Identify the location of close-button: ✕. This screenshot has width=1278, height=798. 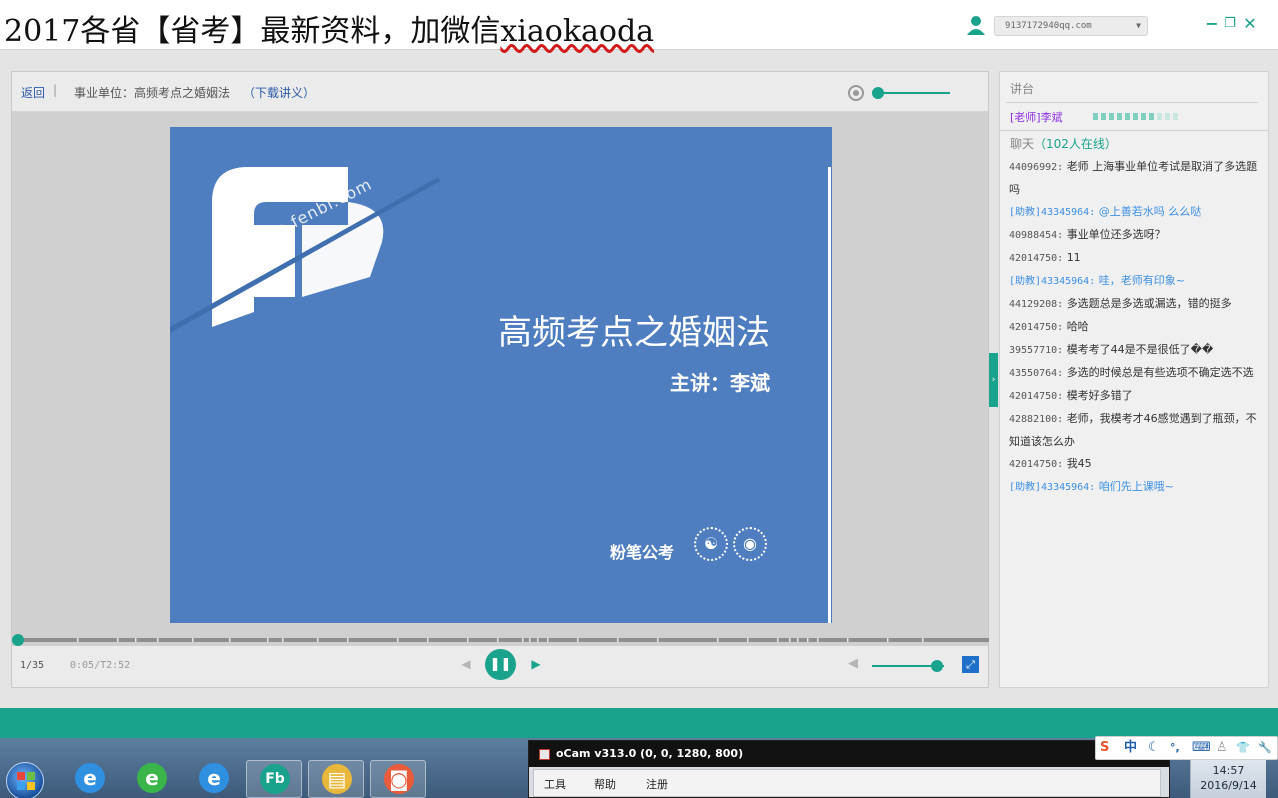
(1250, 24).